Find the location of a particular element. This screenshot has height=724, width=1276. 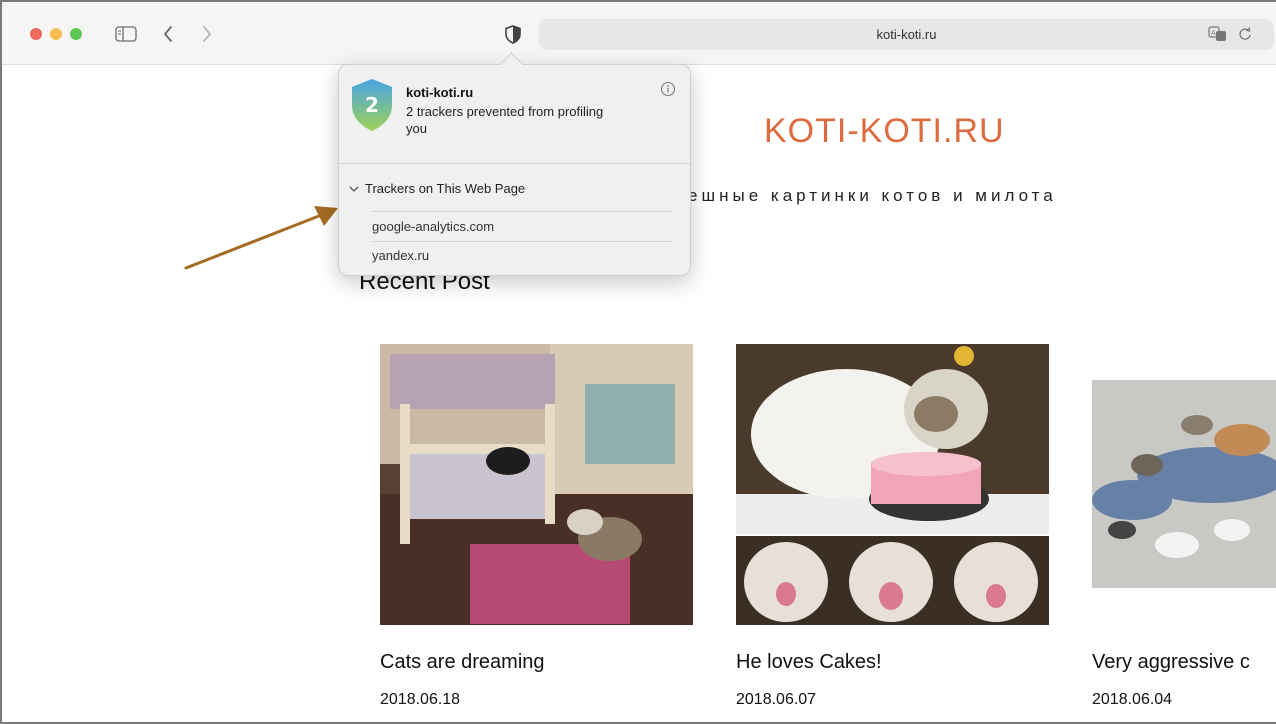

chevron-down-icon is located at coordinates (354, 189).